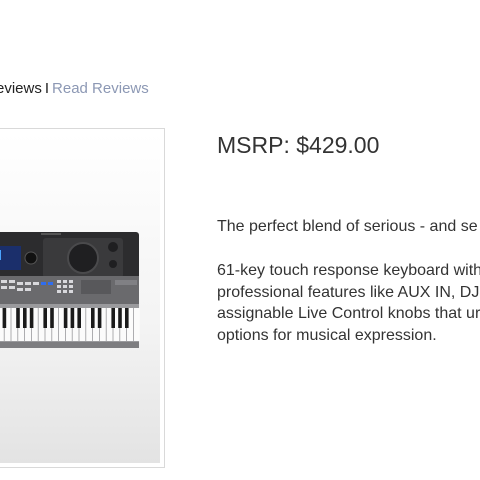 Image resolution: width=480 pixels, height=480 pixels. What do you see at coordinates (113, 247) in the screenshot?
I see `keyboard-tweeter` at bounding box center [113, 247].